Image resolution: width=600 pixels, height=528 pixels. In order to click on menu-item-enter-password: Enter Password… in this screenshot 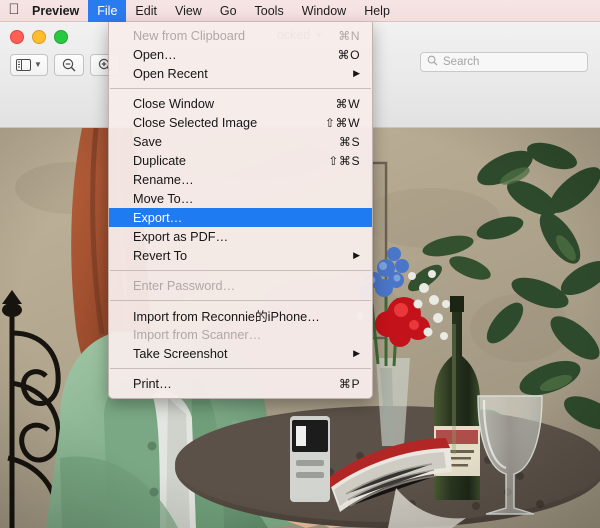, I will do `click(240, 285)`.